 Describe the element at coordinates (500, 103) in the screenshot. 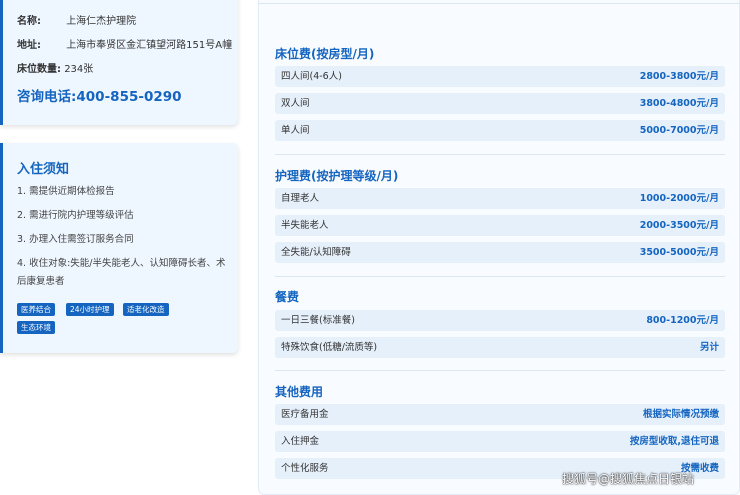

I see `price-row: 双人间 3800-4800元/月` at that location.